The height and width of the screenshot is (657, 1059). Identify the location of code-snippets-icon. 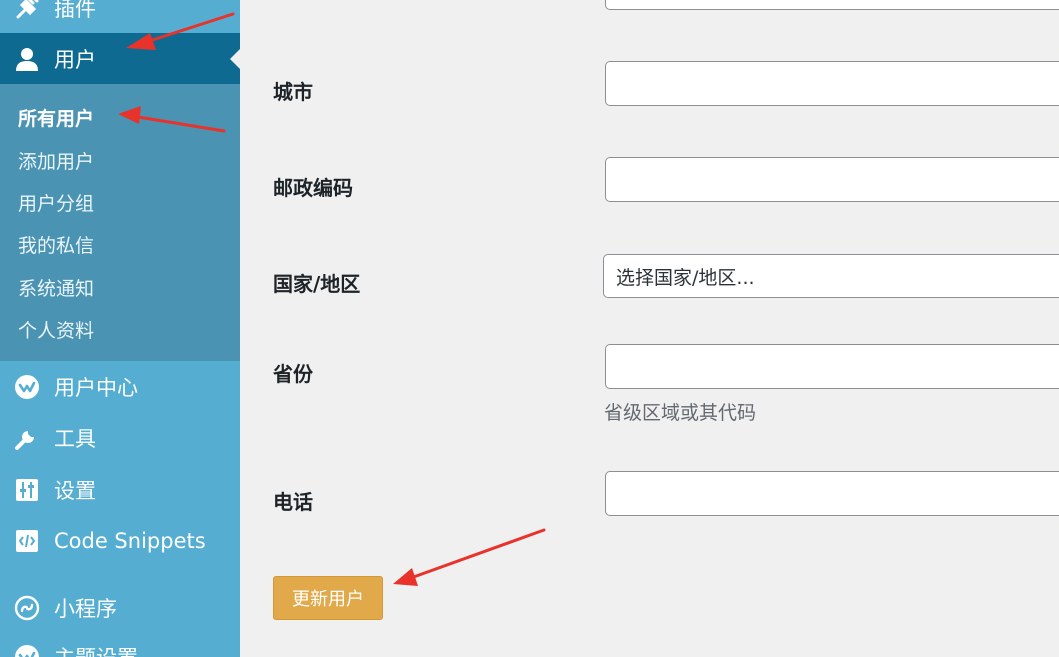
(27, 541).